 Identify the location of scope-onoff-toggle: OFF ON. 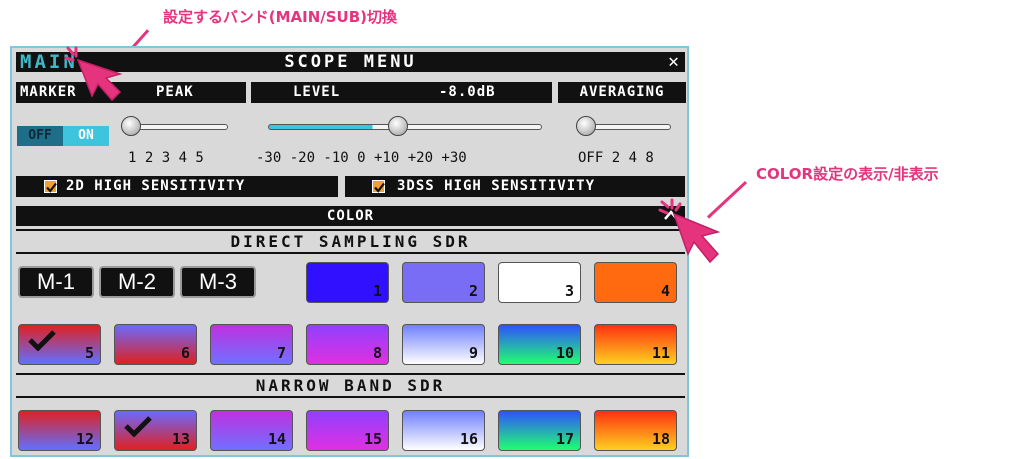
(63, 136).